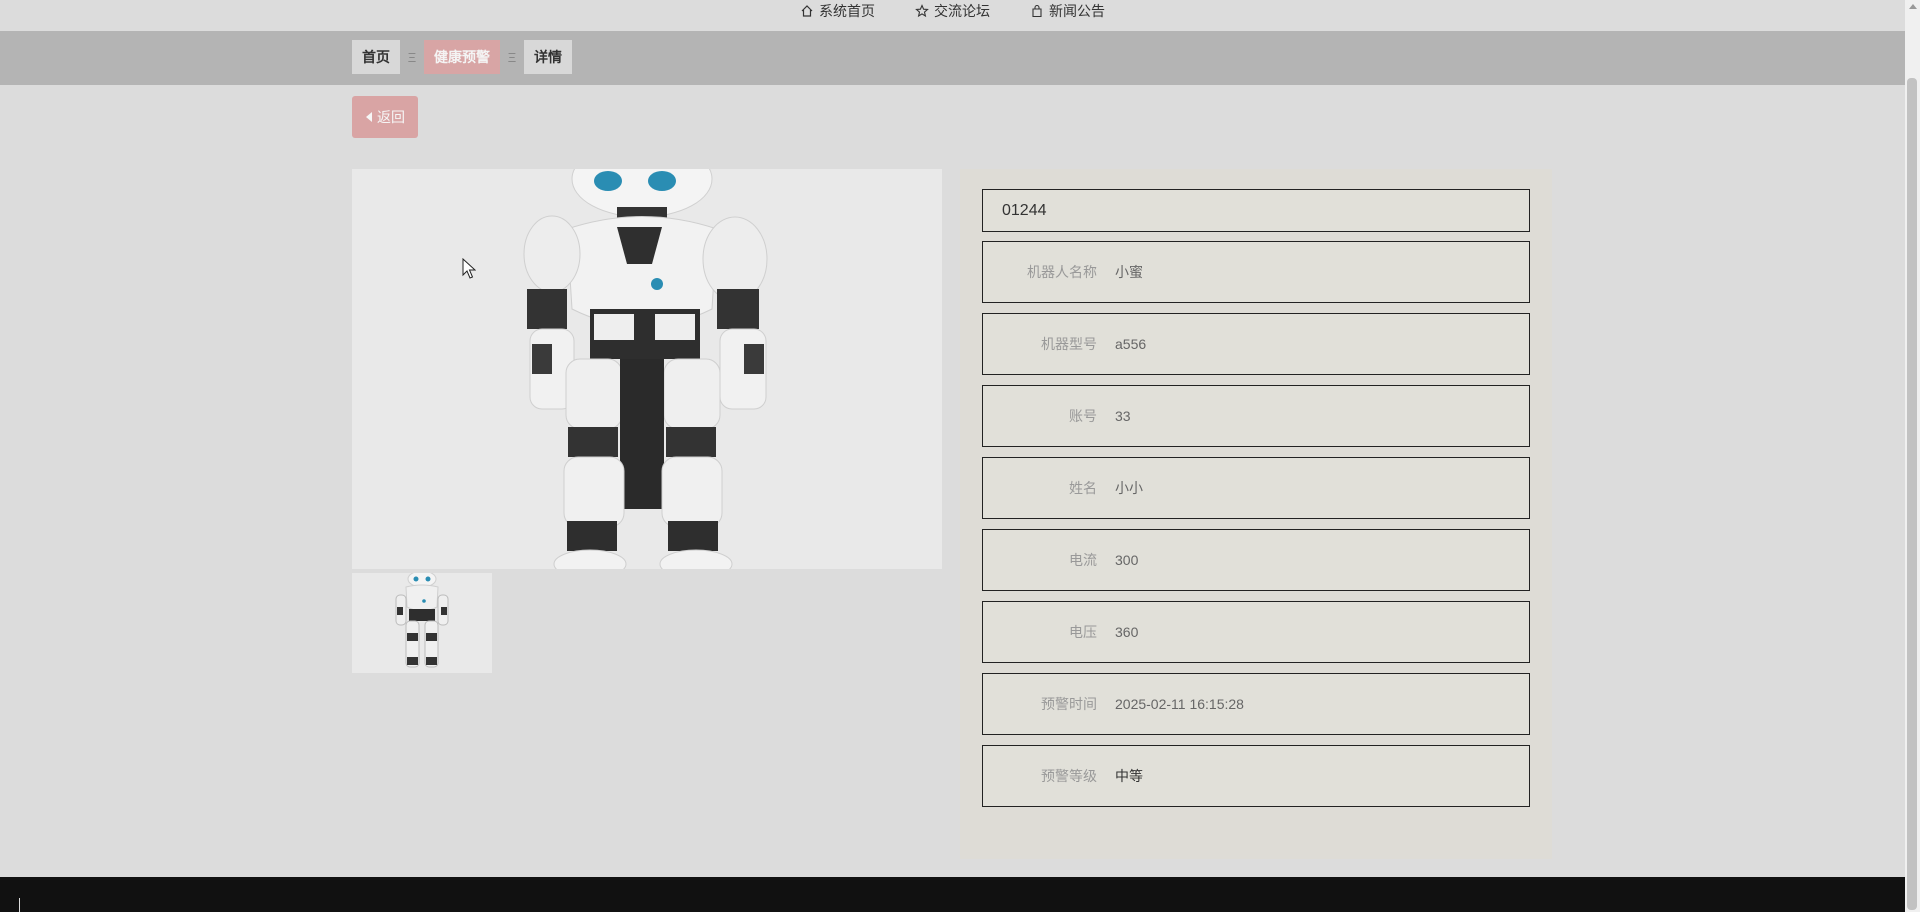  What do you see at coordinates (1123, 416) in the screenshot?
I see `field-value: 33` at bounding box center [1123, 416].